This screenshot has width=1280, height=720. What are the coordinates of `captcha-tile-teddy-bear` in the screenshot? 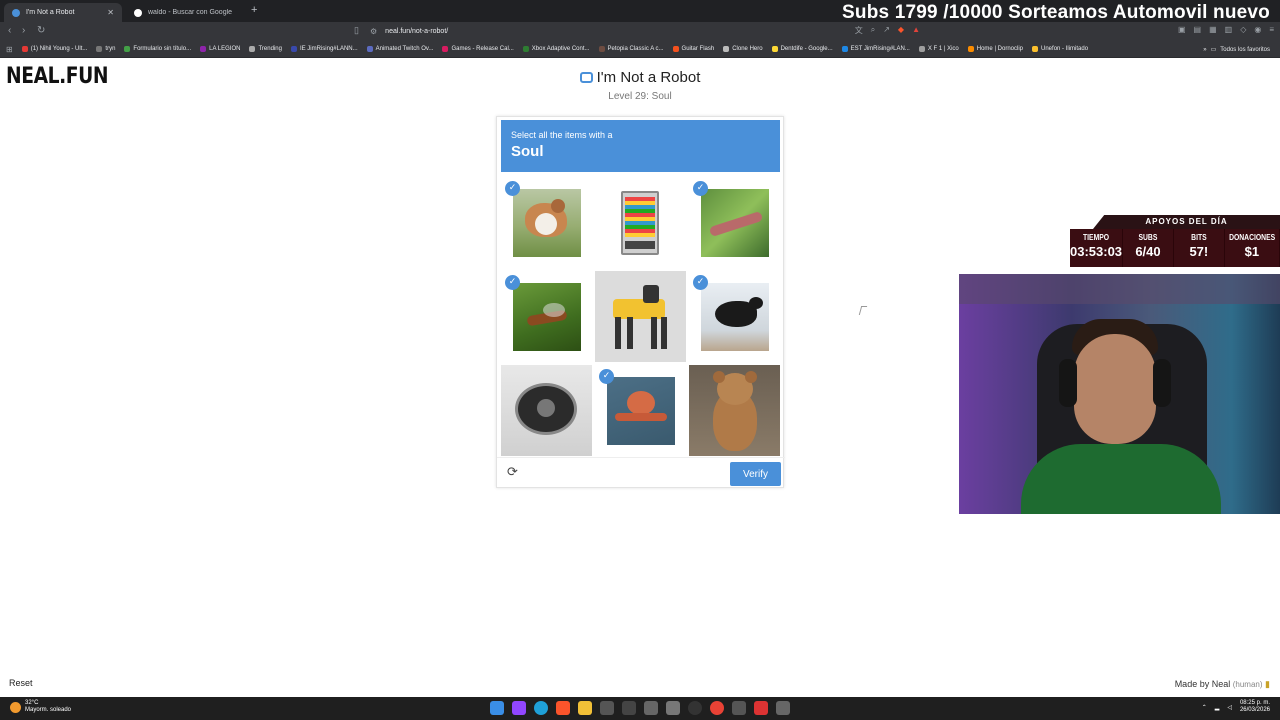 It's located at (734, 410).